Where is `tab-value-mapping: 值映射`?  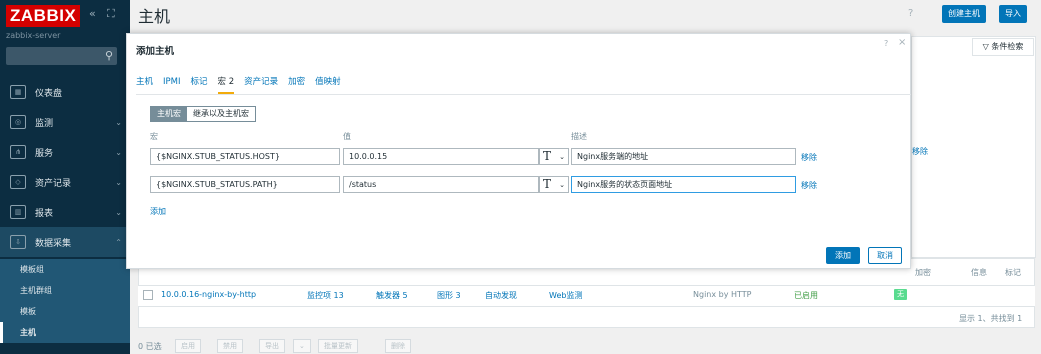
tab-value-mapping: 值映射 is located at coordinates (328, 84).